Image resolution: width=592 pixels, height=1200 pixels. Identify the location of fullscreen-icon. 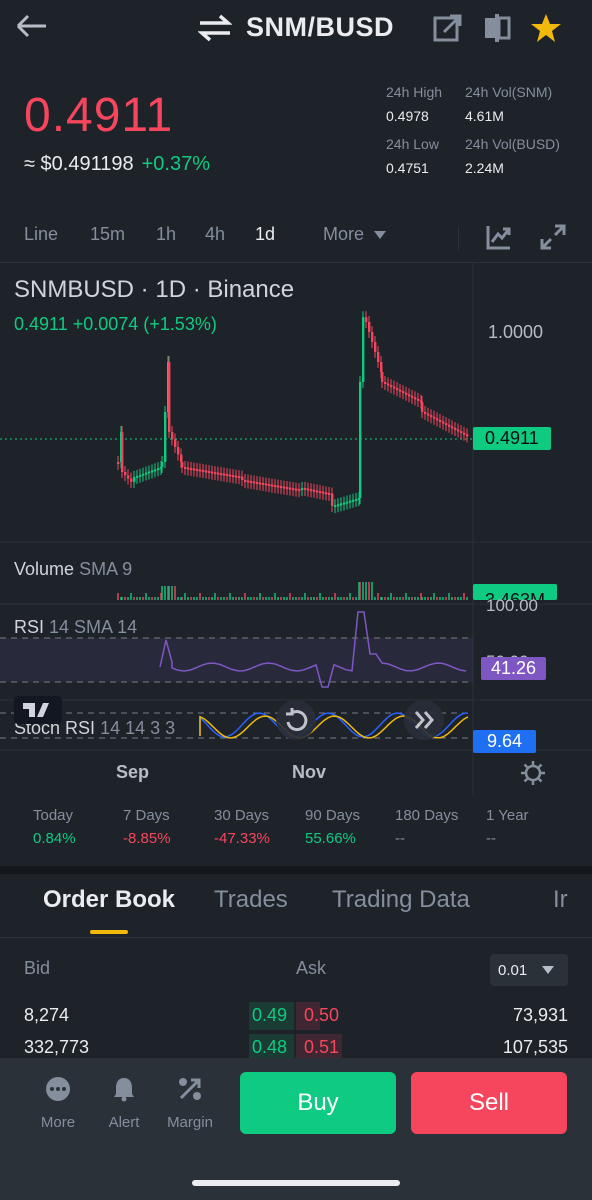
(553, 237).